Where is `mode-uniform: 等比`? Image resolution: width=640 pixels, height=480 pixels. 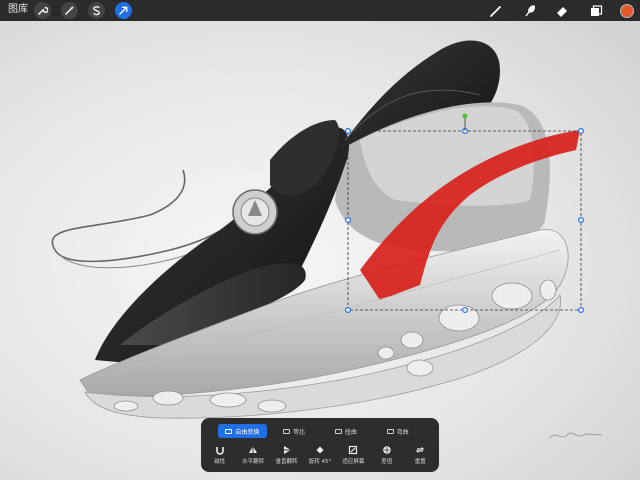 mode-uniform: 等比 is located at coordinates (294, 431).